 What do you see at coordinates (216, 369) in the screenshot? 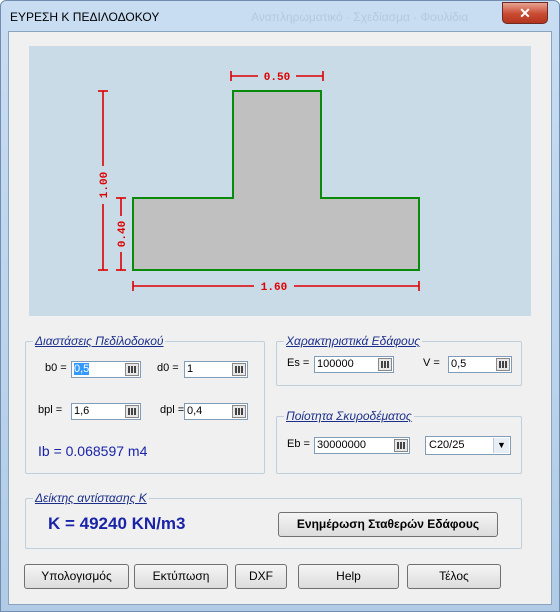
I see `d0-input: 1` at bounding box center [216, 369].